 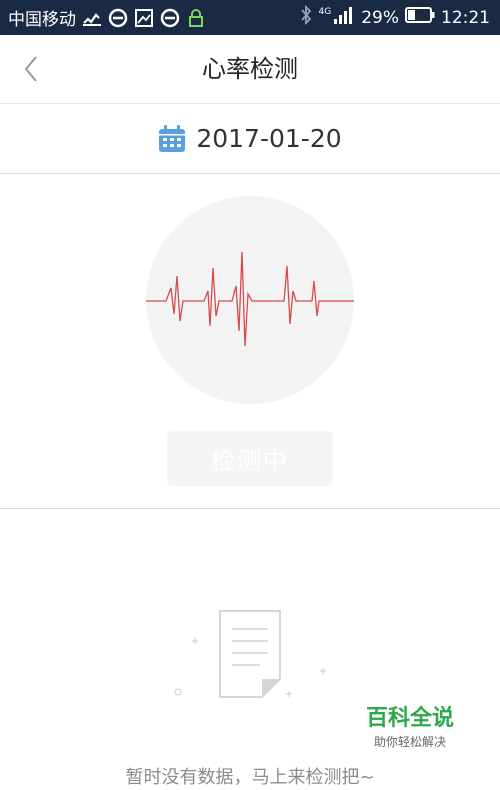 I want to click on lock-app-icon, so click(x=196, y=18).